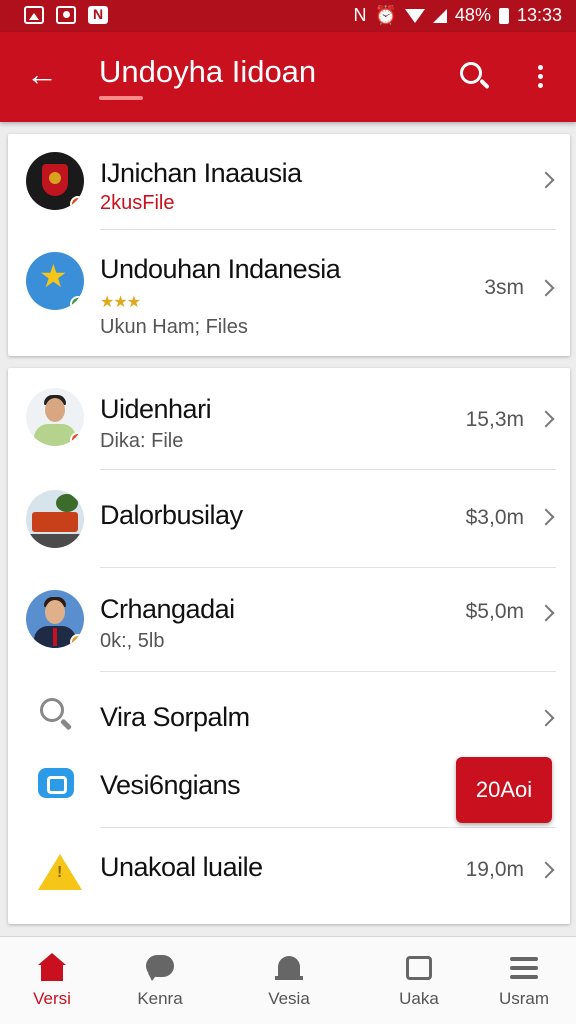  I want to click on list-item: Unakoal luaile 19,0m, so click(289, 876).